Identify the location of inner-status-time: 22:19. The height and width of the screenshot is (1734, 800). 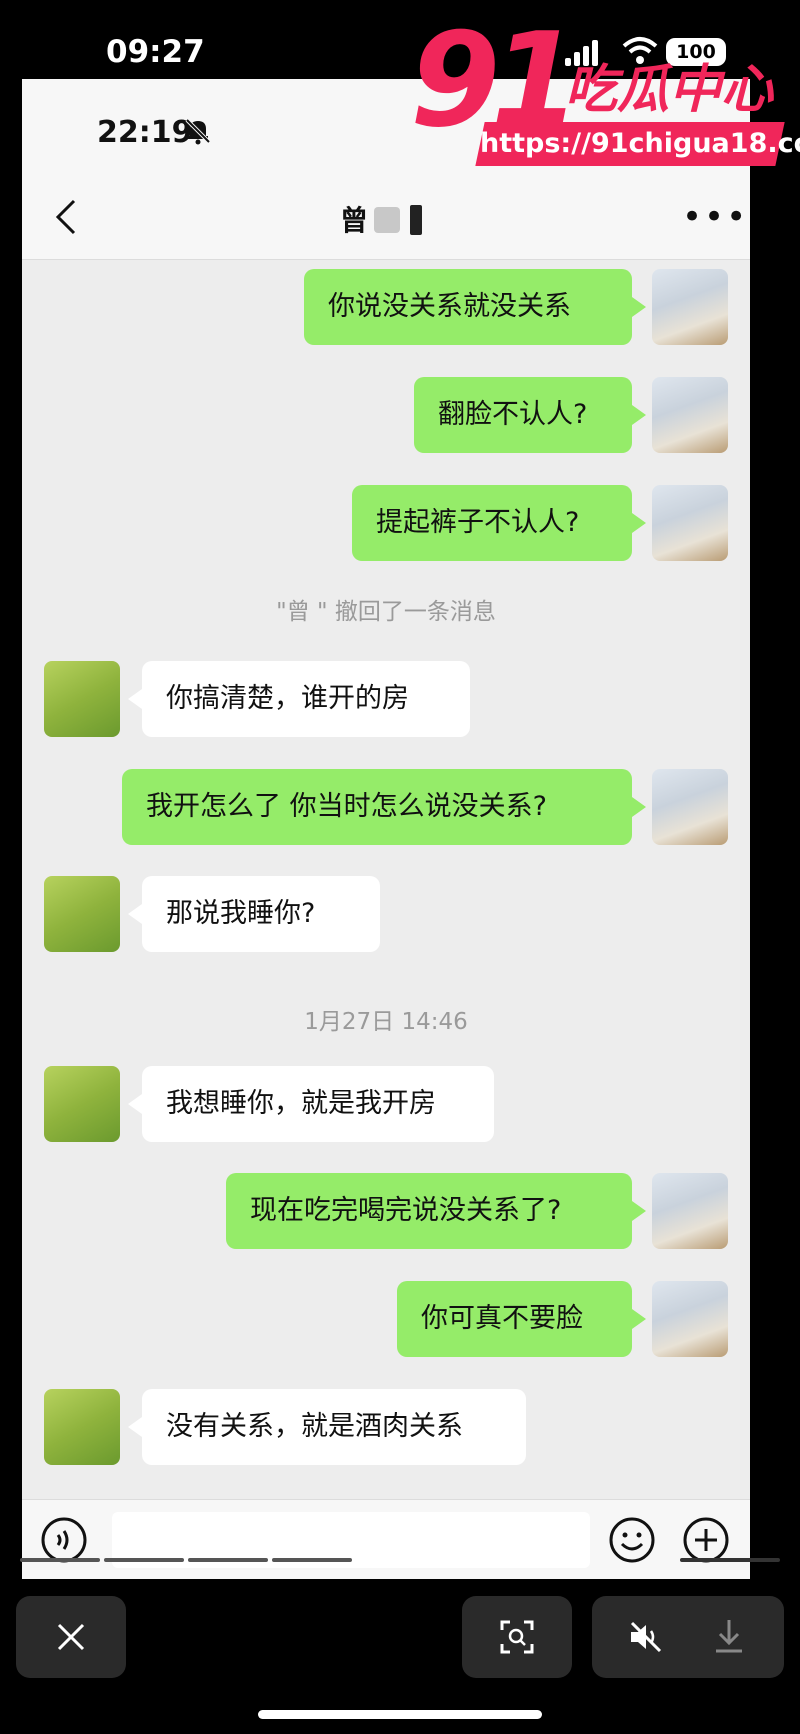
(145, 132).